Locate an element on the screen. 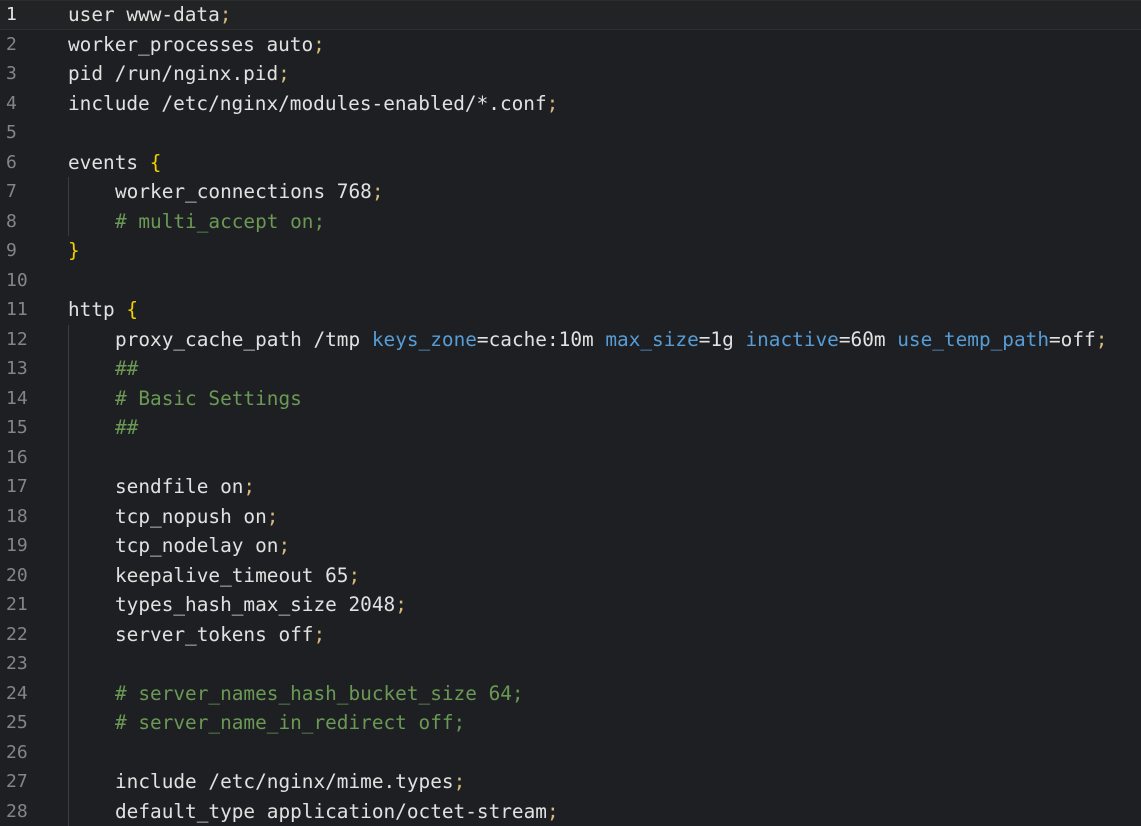 The width and height of the screenshot is (1141, 826). token-plain: pid /run/nginx.pid is located at coordinates (173, 73).